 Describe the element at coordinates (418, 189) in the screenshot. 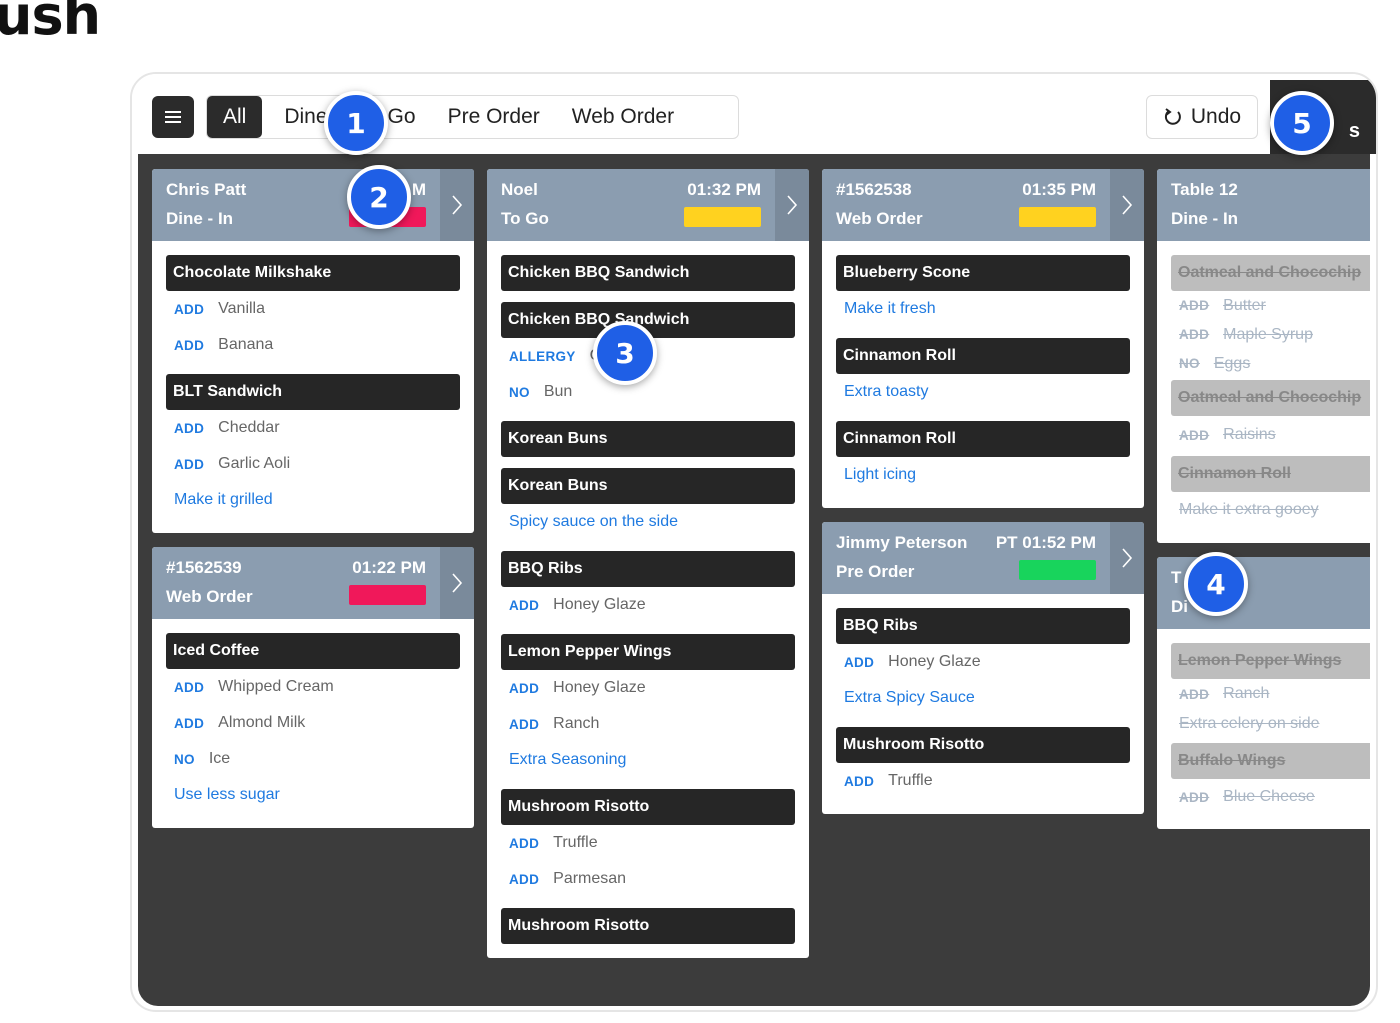

I see `ticket-time: M` at that location.